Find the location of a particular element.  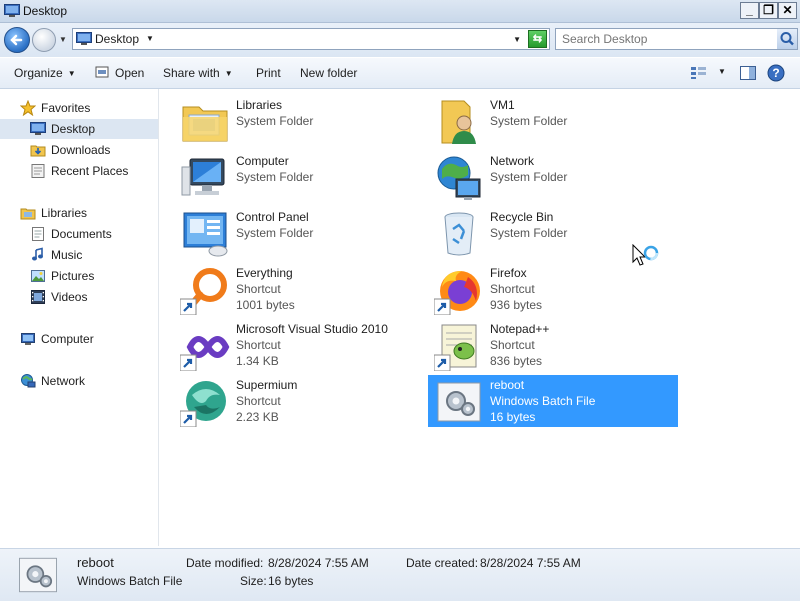

nav-item-downloads: Downloads is located at coordinates (90, 150).